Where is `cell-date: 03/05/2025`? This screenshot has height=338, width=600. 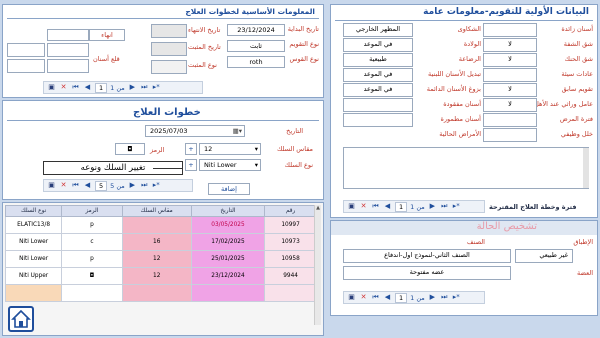 cell-date: 03/05/2025 is located at coordinates (228, 225).